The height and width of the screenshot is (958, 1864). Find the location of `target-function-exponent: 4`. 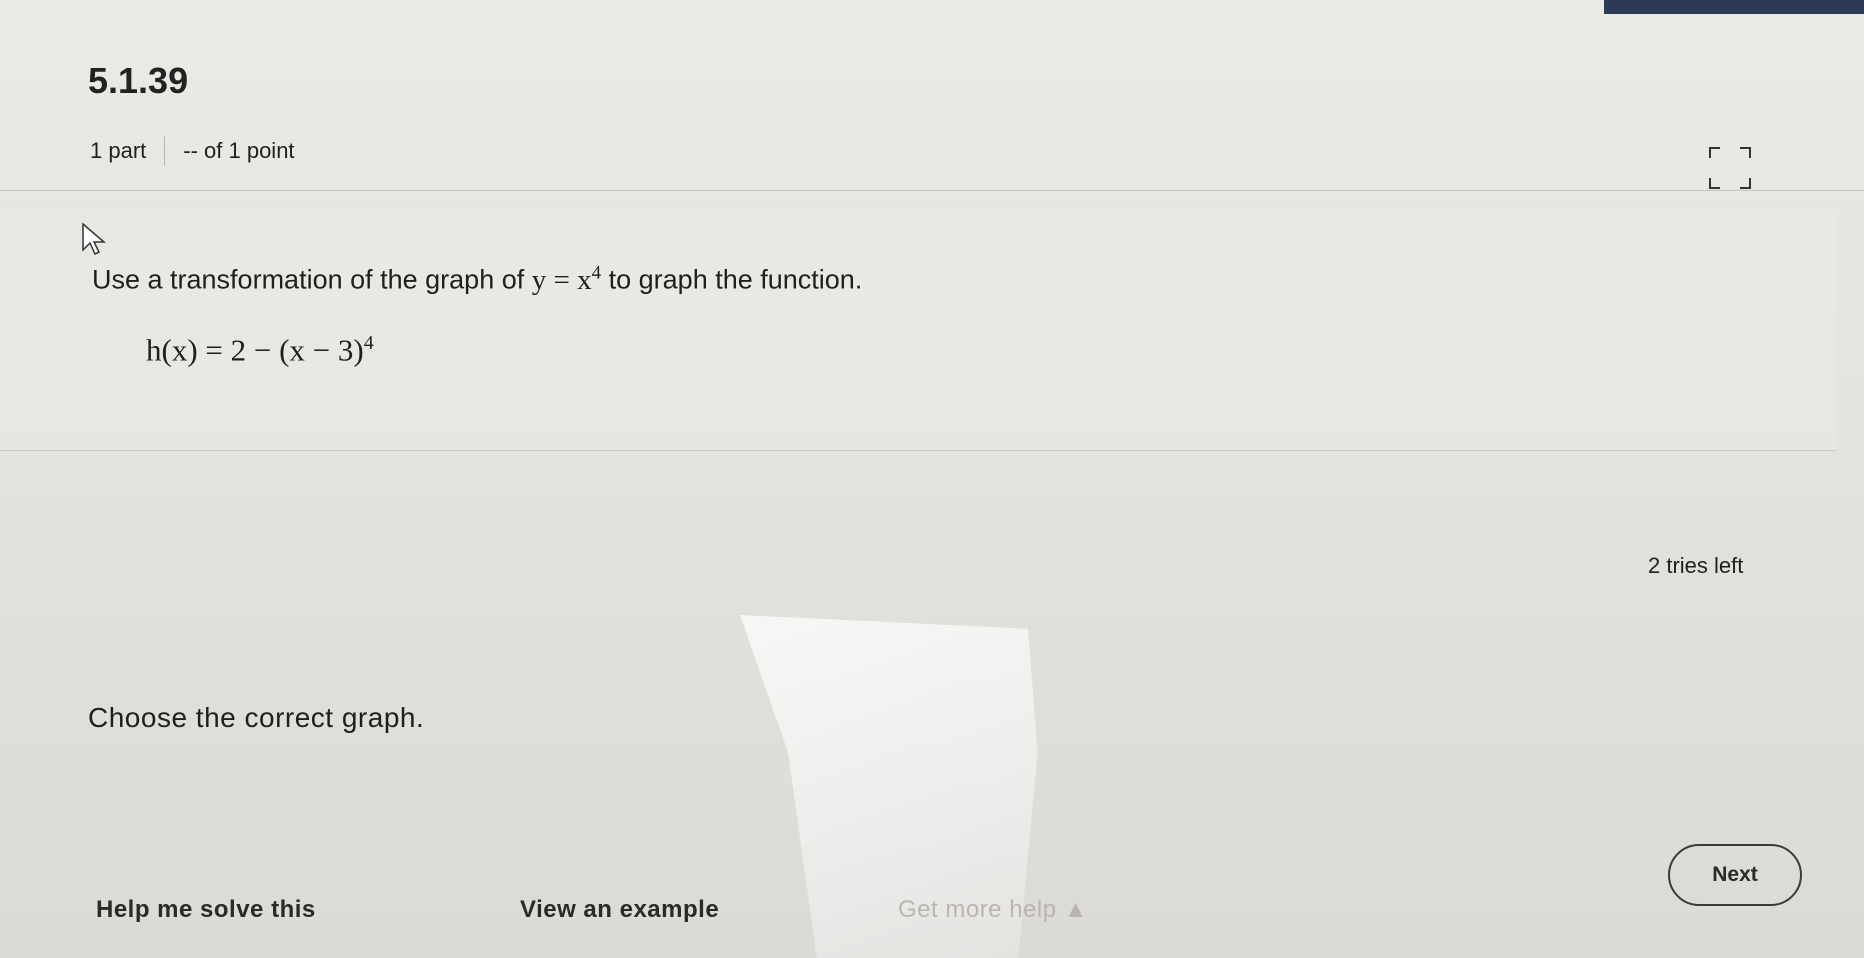

target-function-exponent: 4 is located at coordinates (368, 343).